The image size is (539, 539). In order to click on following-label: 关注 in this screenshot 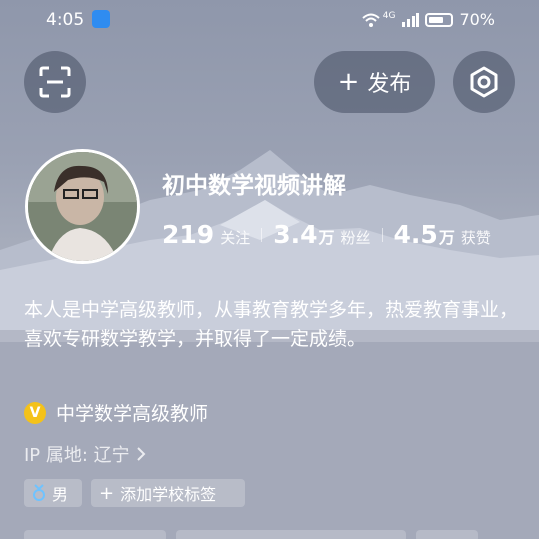, I will do `click(235, 237)`.